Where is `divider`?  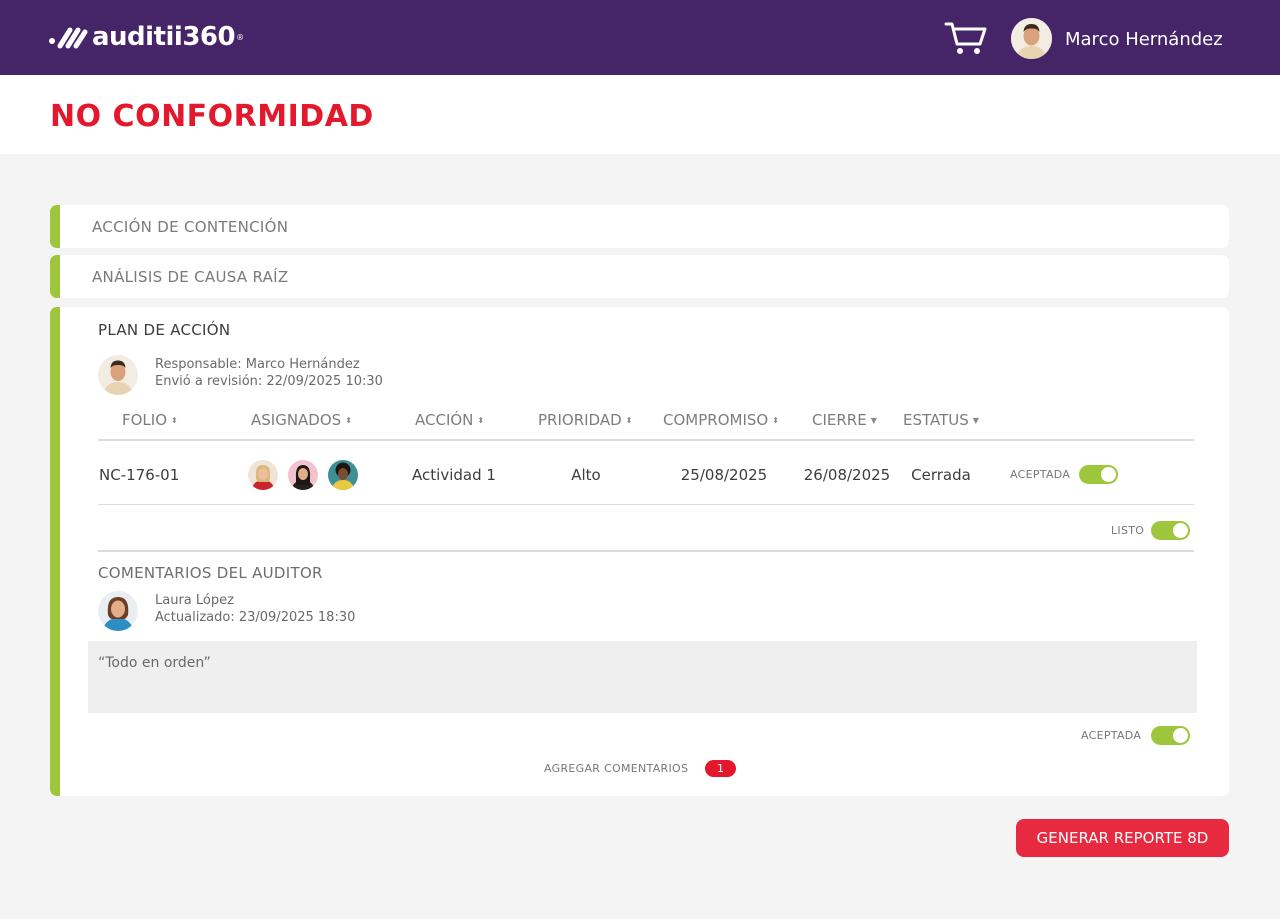 divider is located at coordinates (646, 551).